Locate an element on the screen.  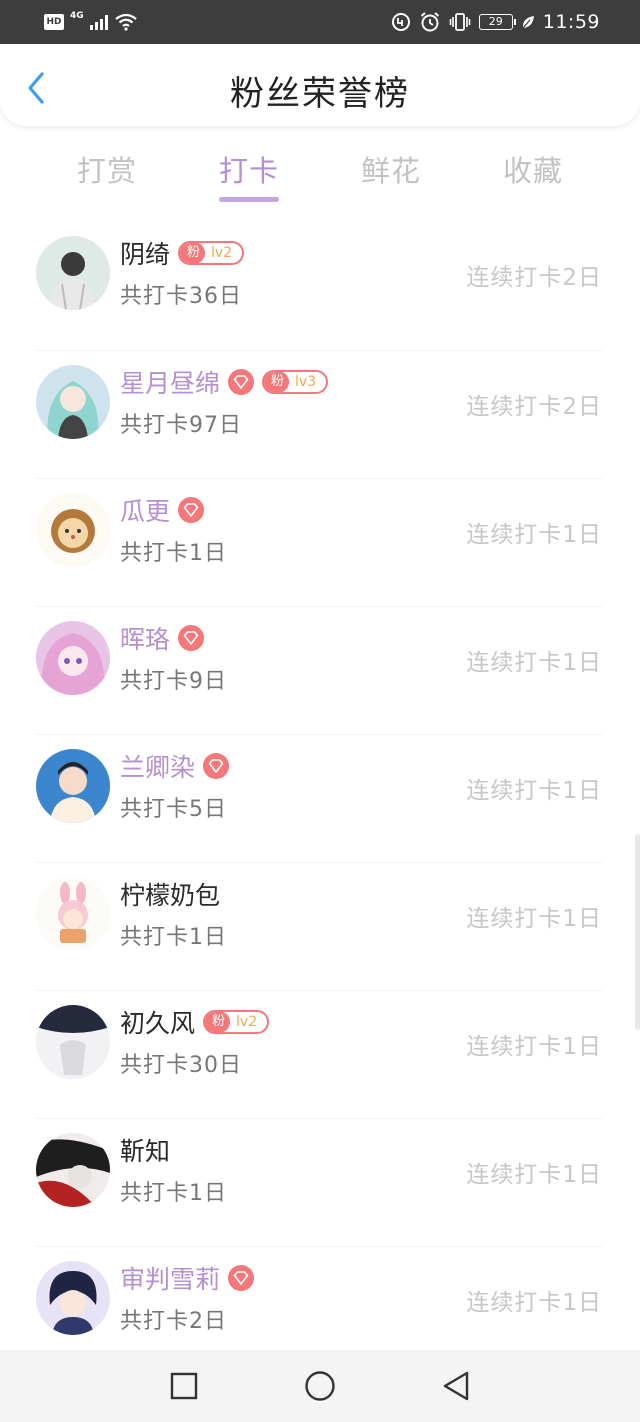
fan-name: 初久风 is located at coordinates (157, 1022).